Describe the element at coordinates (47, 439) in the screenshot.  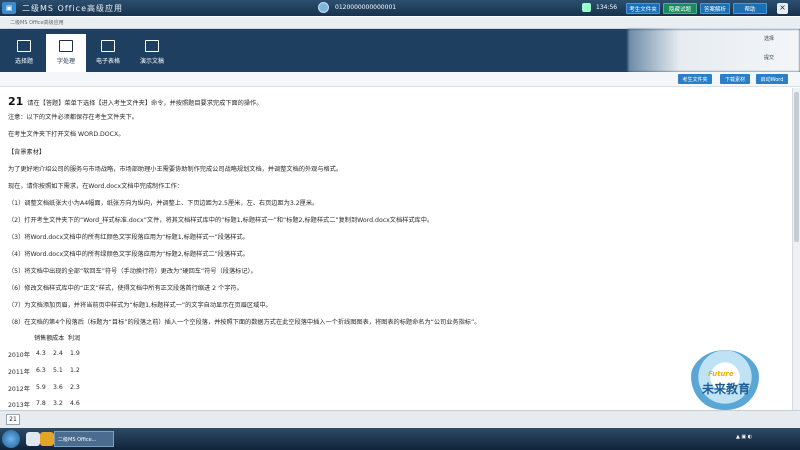
I see `folder-icon` at that location.